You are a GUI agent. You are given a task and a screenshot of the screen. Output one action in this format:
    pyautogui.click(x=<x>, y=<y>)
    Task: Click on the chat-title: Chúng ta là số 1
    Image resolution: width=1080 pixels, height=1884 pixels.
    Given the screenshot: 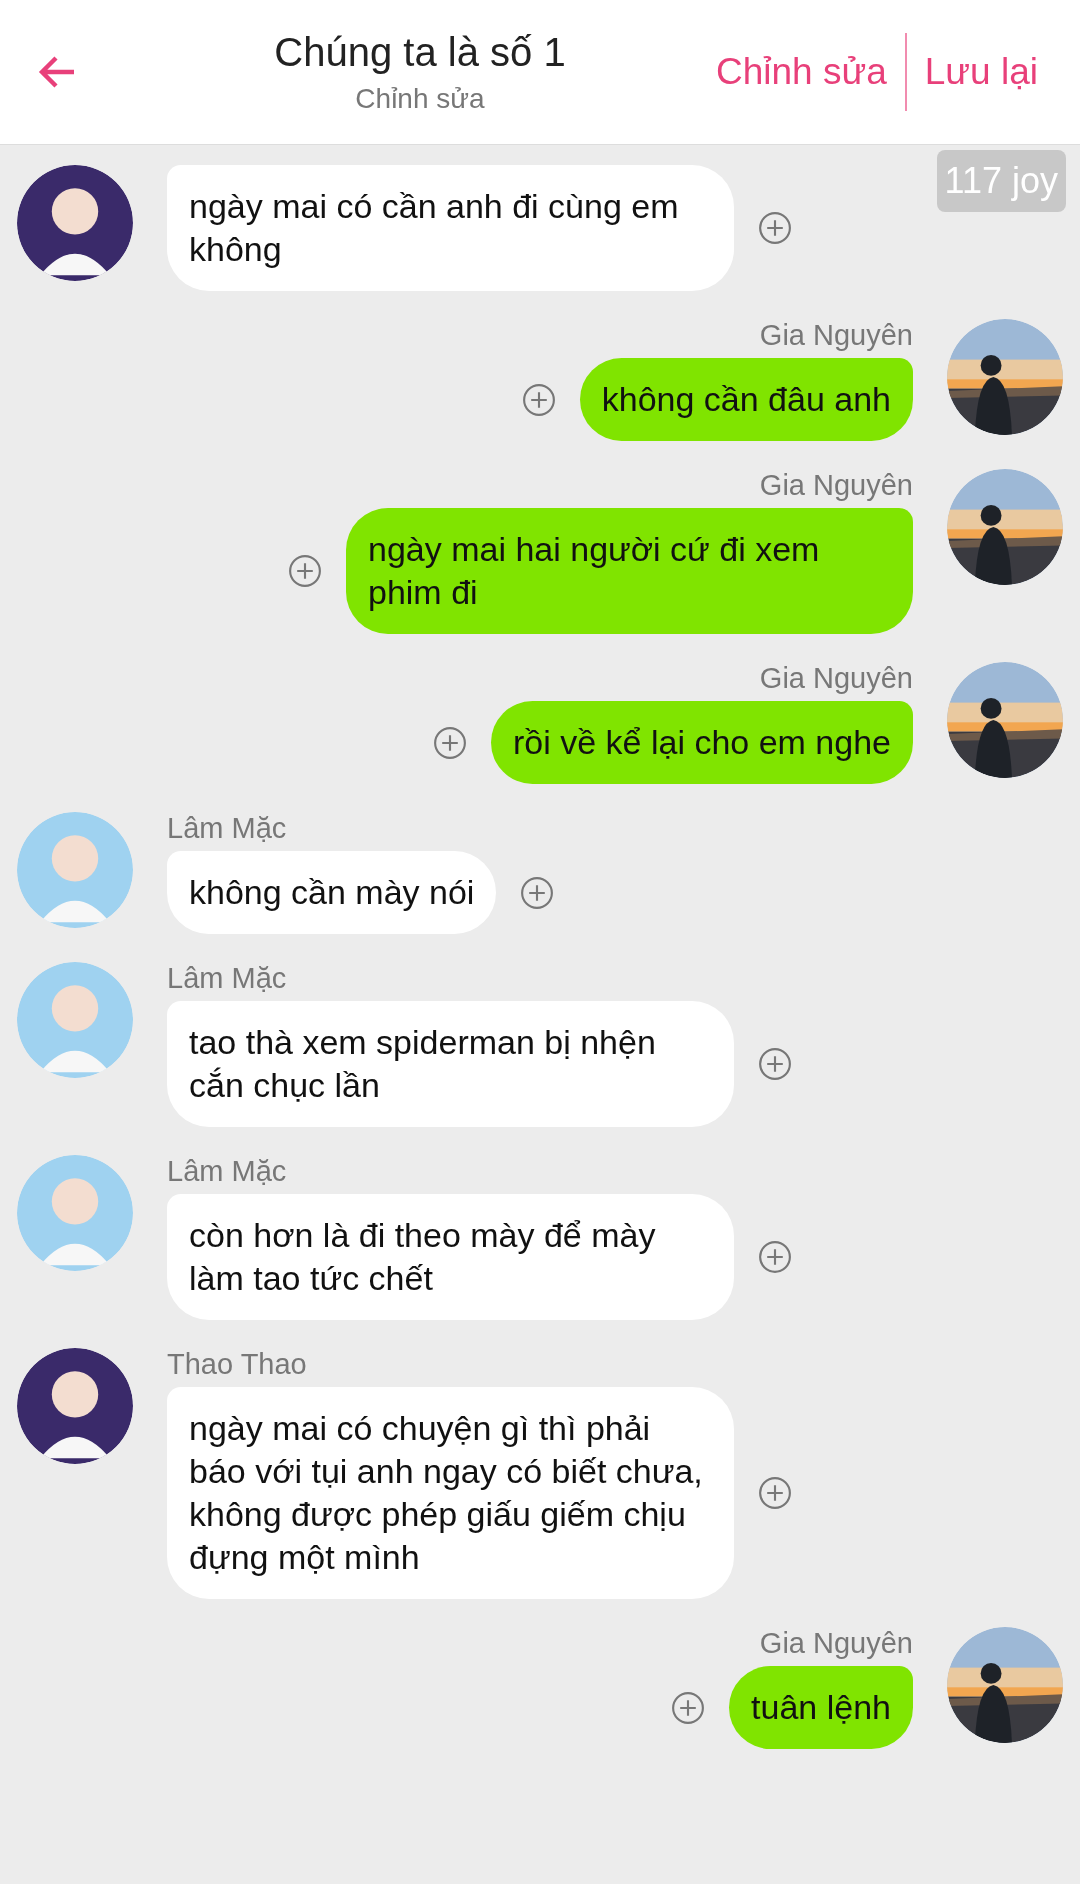 What is the action you would take?
    pyautogui.click(x=420, y=52)
    